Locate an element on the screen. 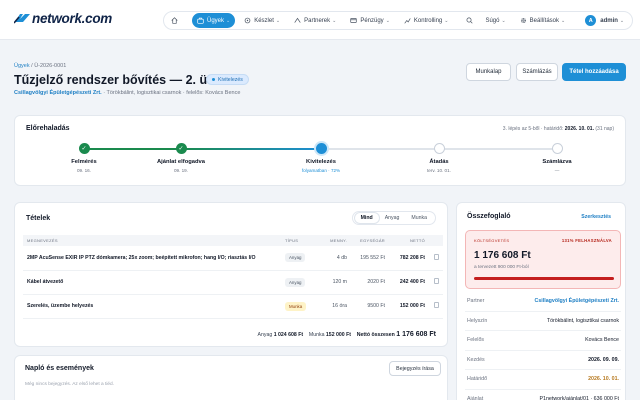 This screenshot has height=400, width=640. table-header-row: MEGNEVEZÉS TÍPUS MENNY. EGYSÉGÁR NETTÓ is located at coordinates (233, 240).